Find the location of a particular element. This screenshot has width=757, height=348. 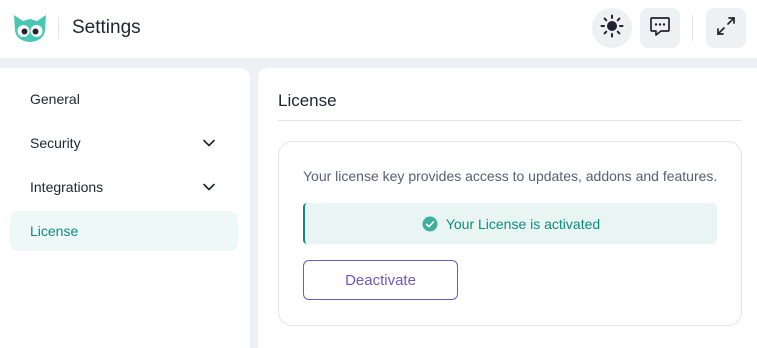

page-title: Settings is located at coordinates (106, 27).